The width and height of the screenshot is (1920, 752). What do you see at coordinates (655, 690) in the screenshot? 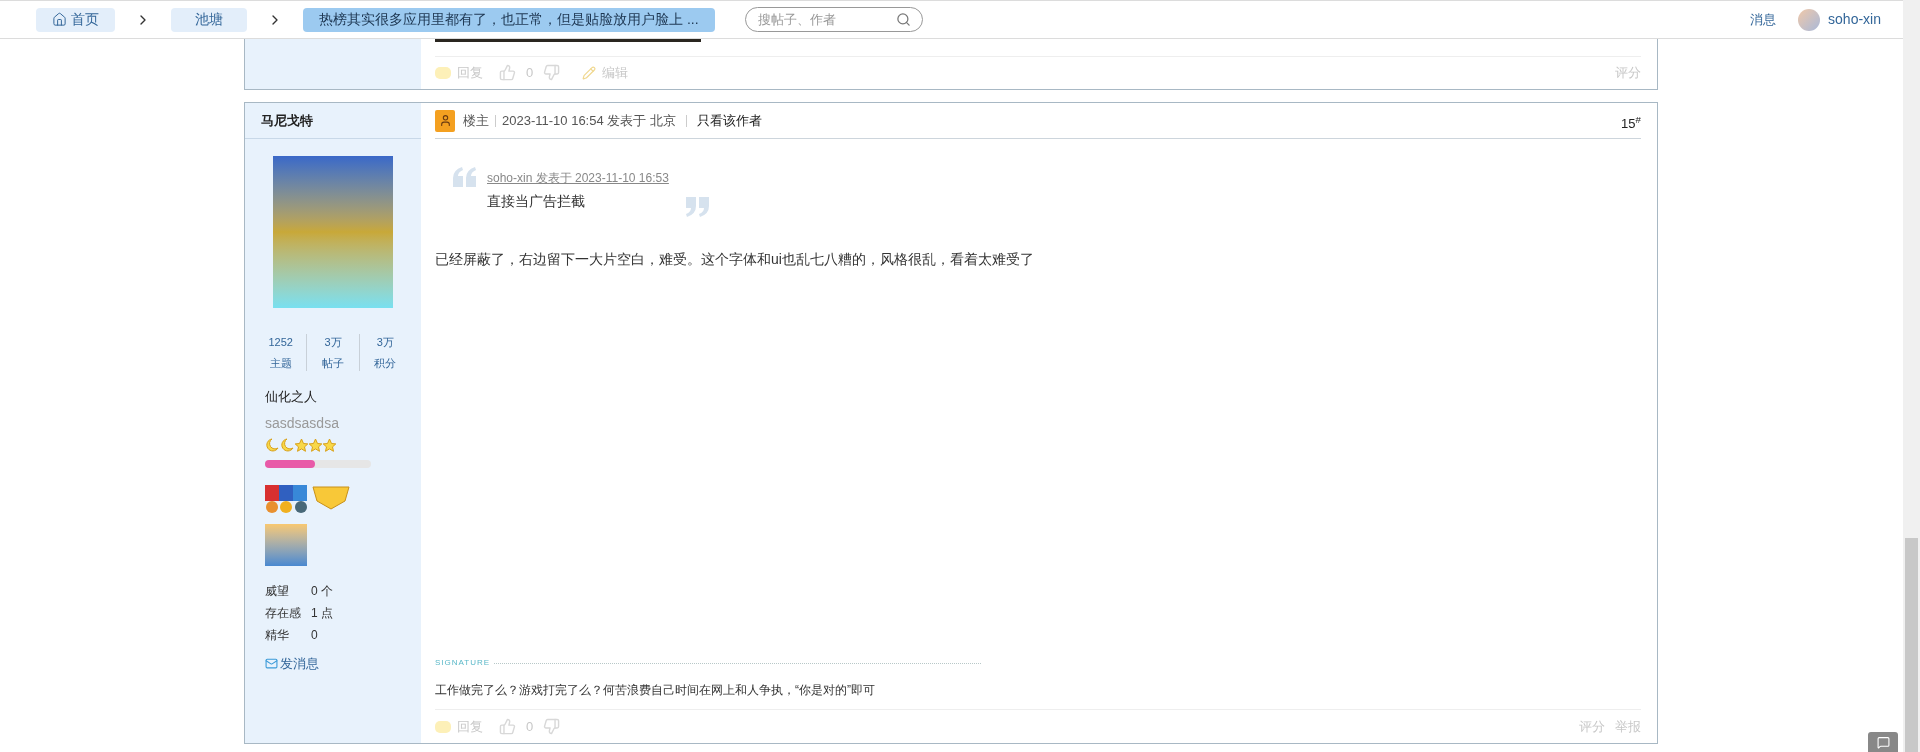
I see `signature-text: 工作做完了么？游戏打完了么？何苦浪费自己时间在网上和人争执，“你是对的”即可` at bounding box center [655, 690].